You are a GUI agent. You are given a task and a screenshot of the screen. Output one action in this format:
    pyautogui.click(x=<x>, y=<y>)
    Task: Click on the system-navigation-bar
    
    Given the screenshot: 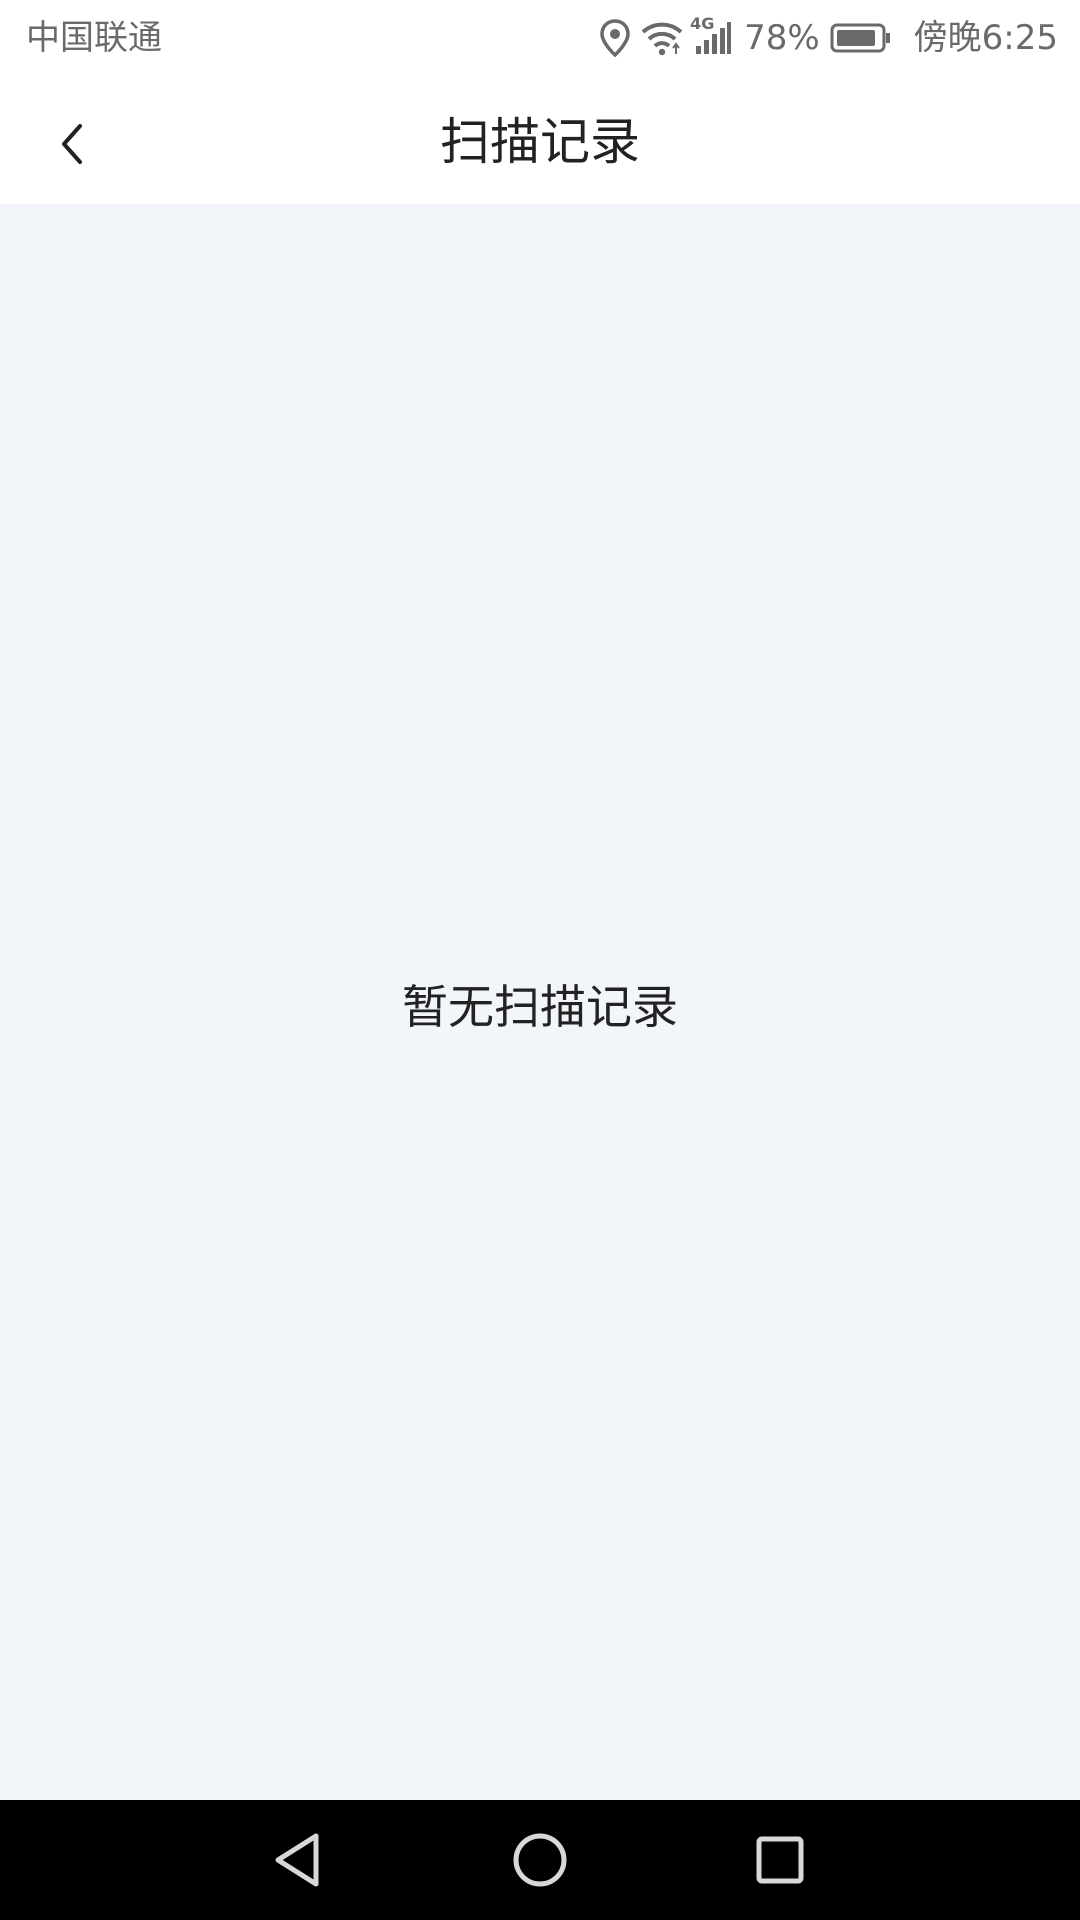 What is the action you would take?
    pyautogui.click(x=540, y=1860)
    